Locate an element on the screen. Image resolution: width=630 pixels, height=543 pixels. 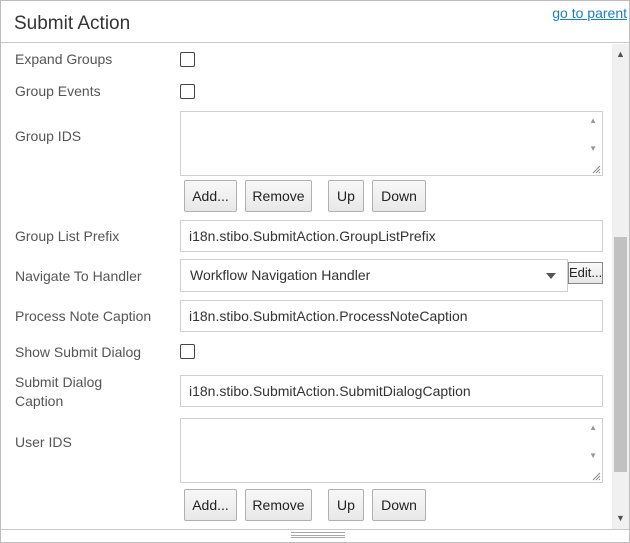
group-events-checkbox is located at coordinates (187, 91).